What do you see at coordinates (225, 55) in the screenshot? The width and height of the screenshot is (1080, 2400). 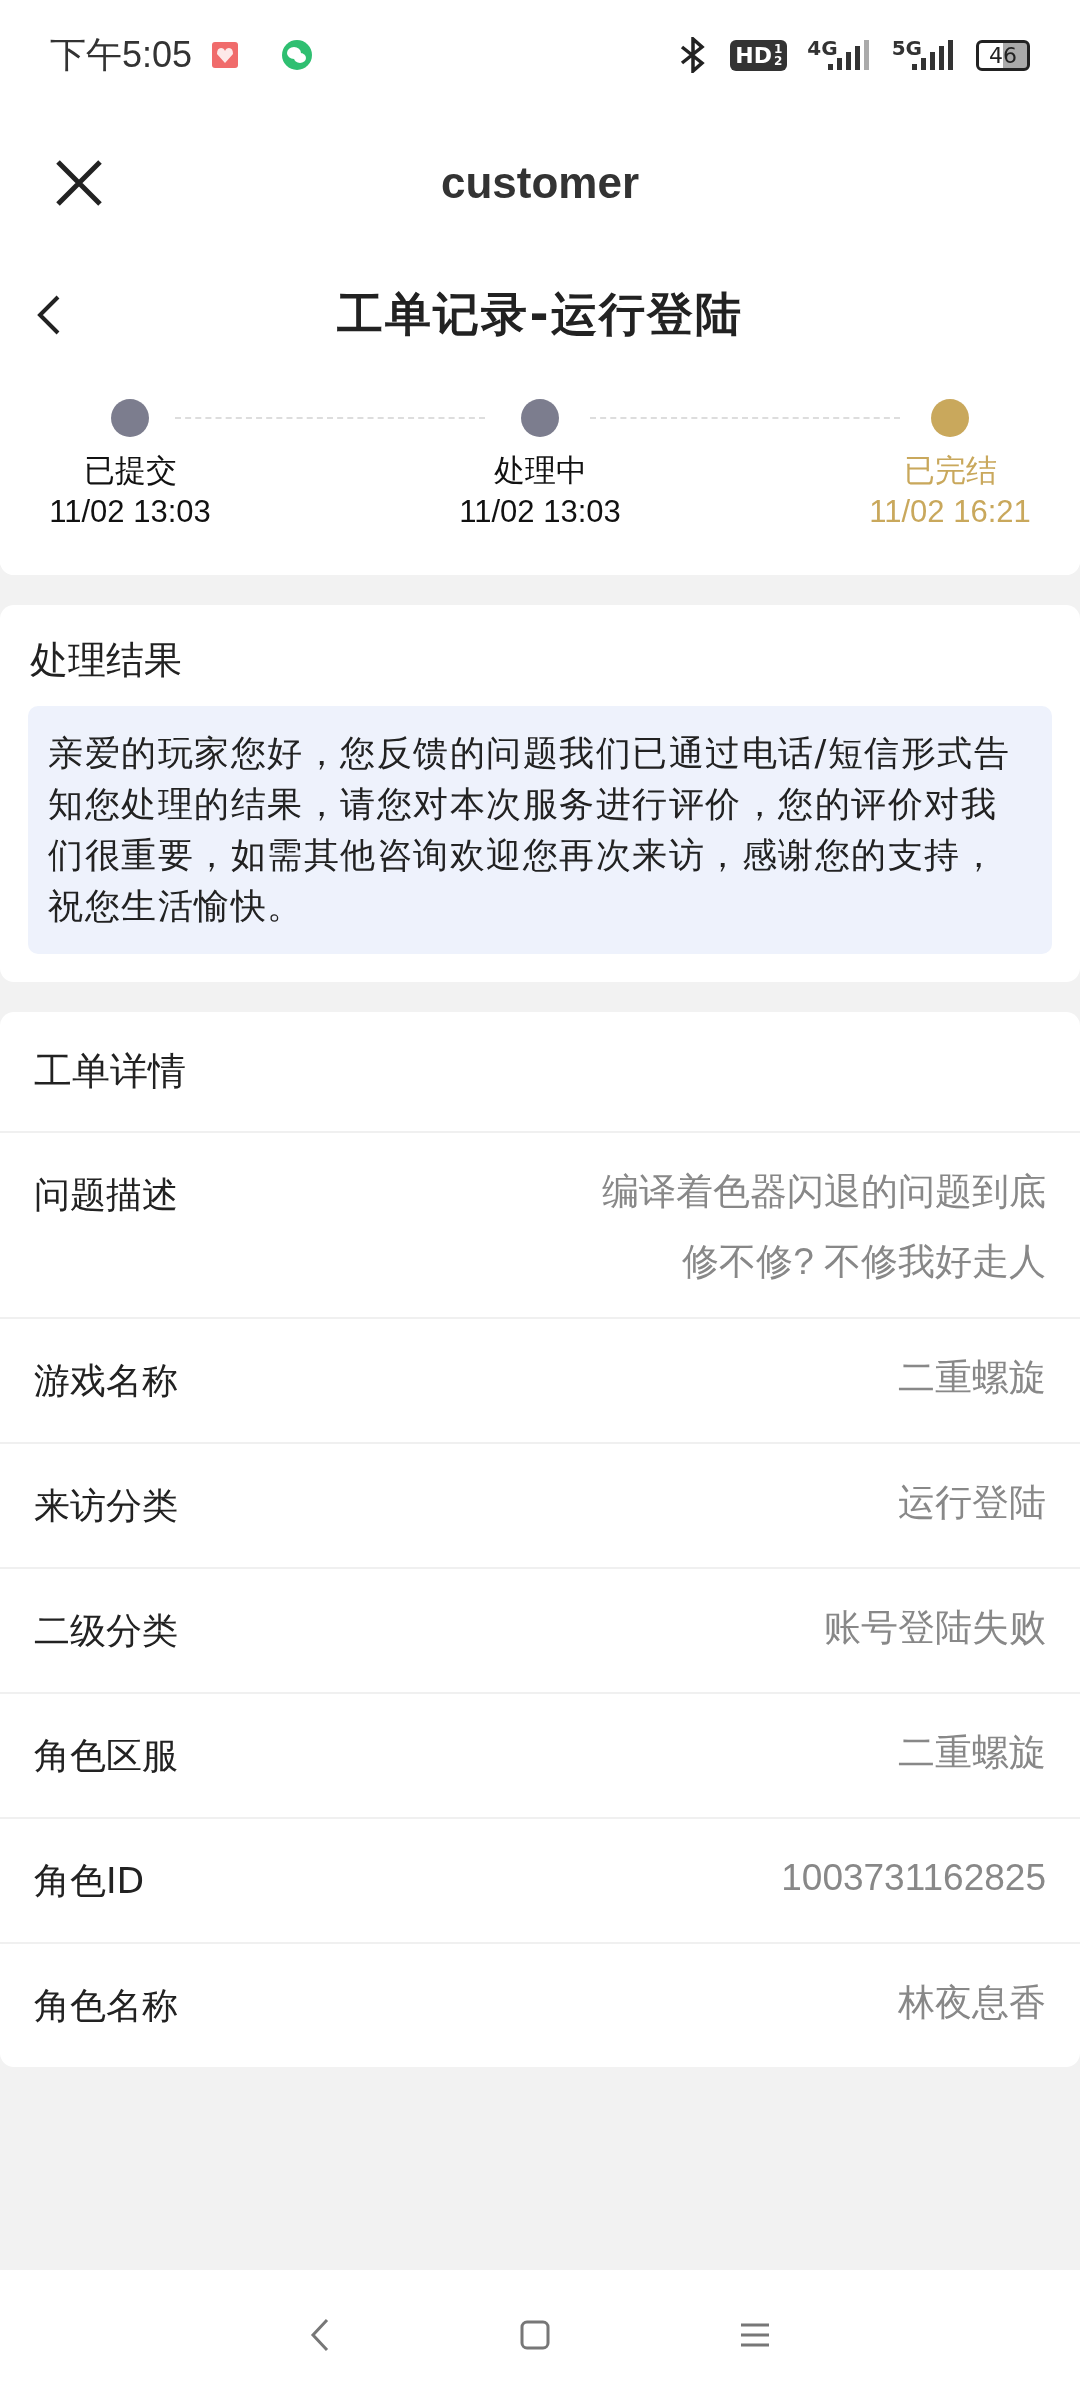 I see `app-notification-icon` at bounding box center [225, 55].